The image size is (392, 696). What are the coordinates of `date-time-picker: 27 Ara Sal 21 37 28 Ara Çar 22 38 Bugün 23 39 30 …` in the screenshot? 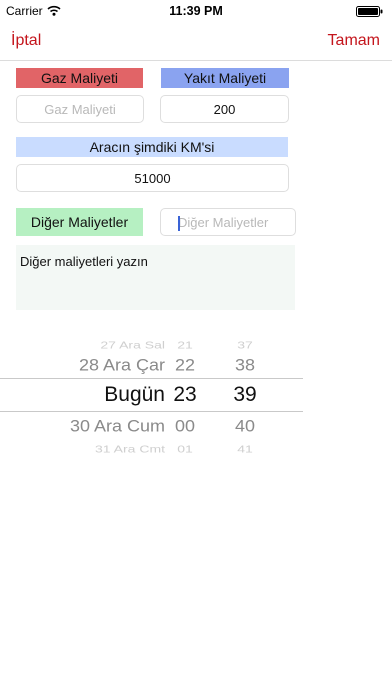 It's located at (151, 389).